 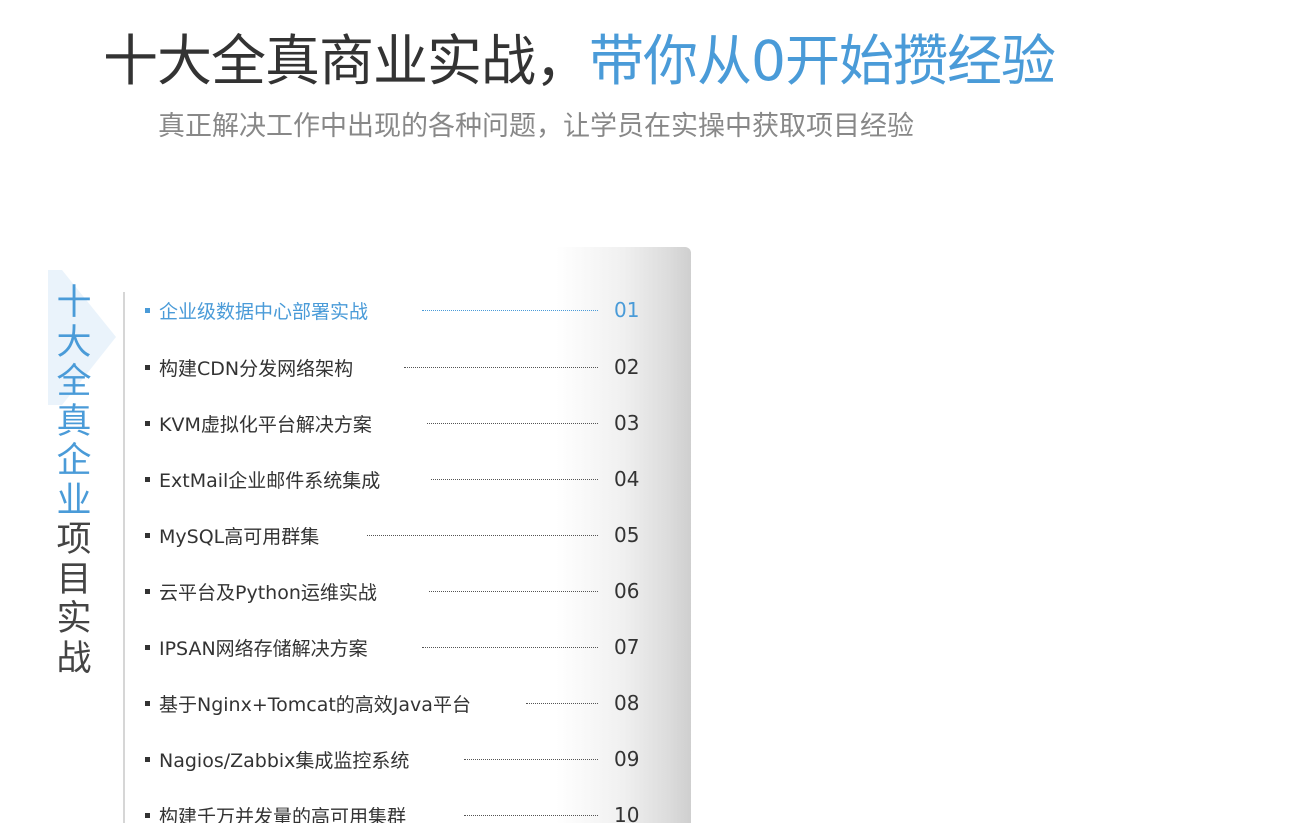 What do you see at coordinates (627, 759) in the screenshot?
I see `project-number: 09` at bounding box center [627, 759].